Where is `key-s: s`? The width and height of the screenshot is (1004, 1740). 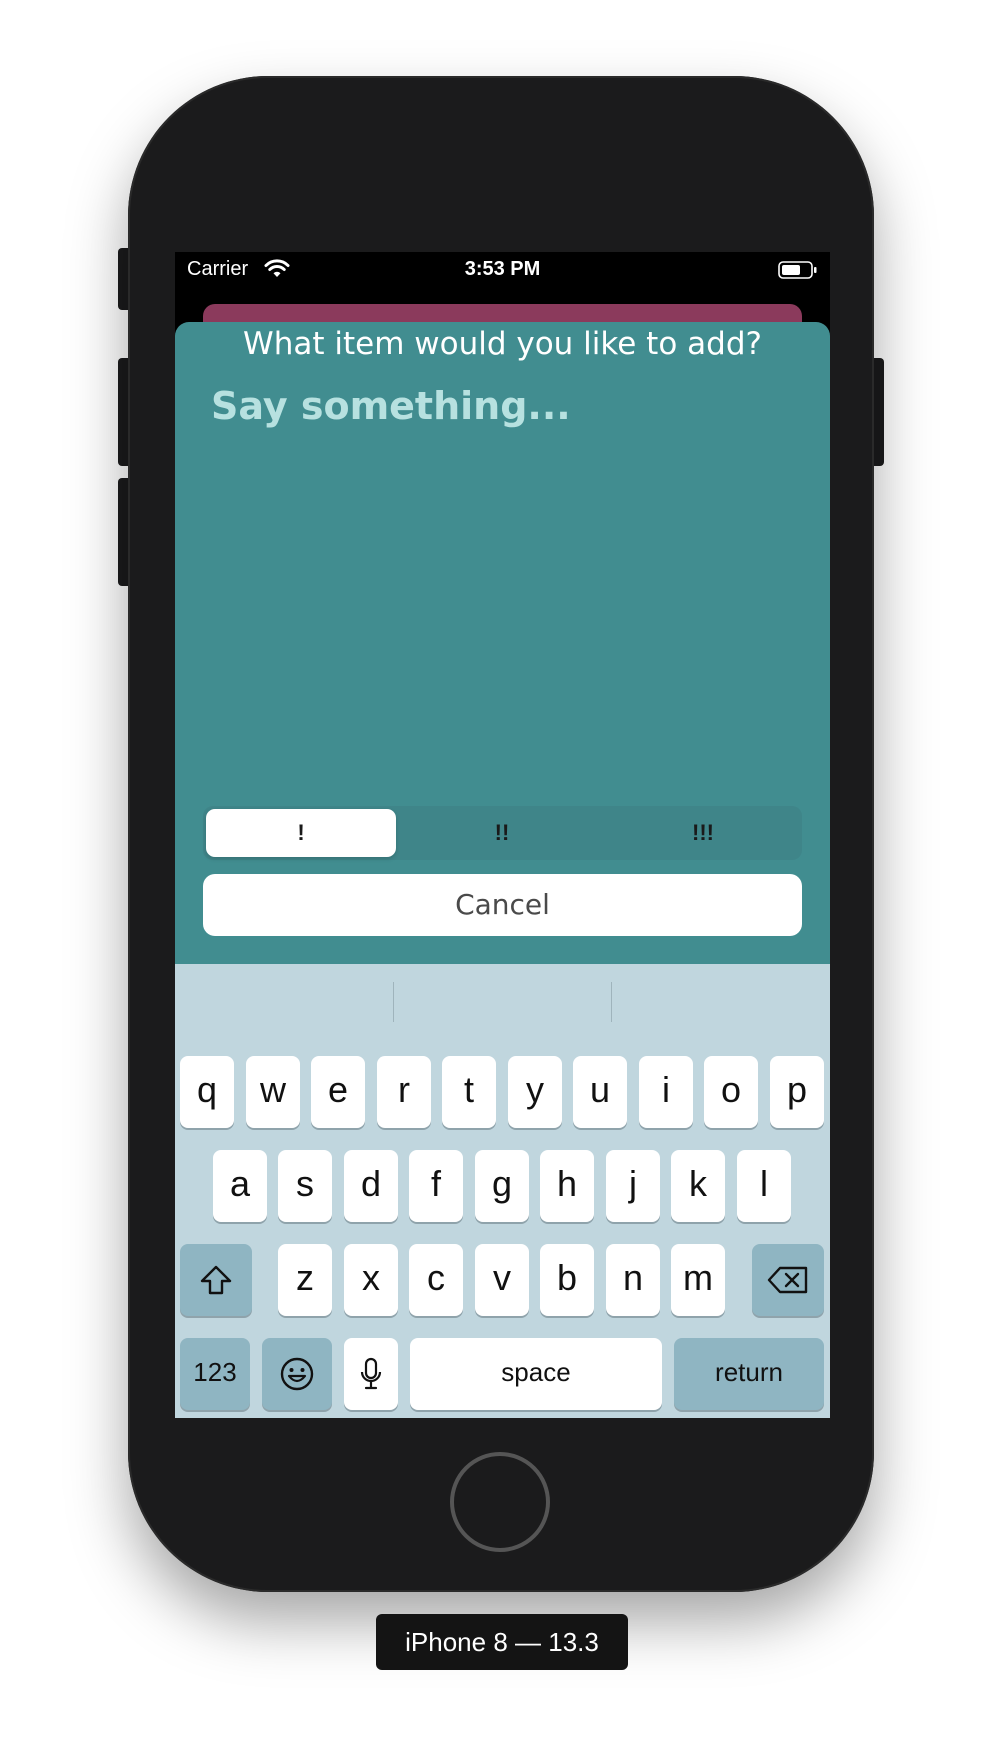 key-s: s is located at coordinates (305, 1186).